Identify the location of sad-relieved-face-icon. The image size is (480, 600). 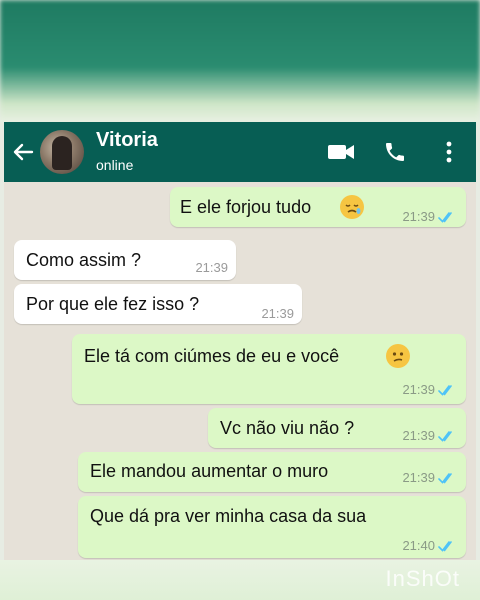
(352, 207).